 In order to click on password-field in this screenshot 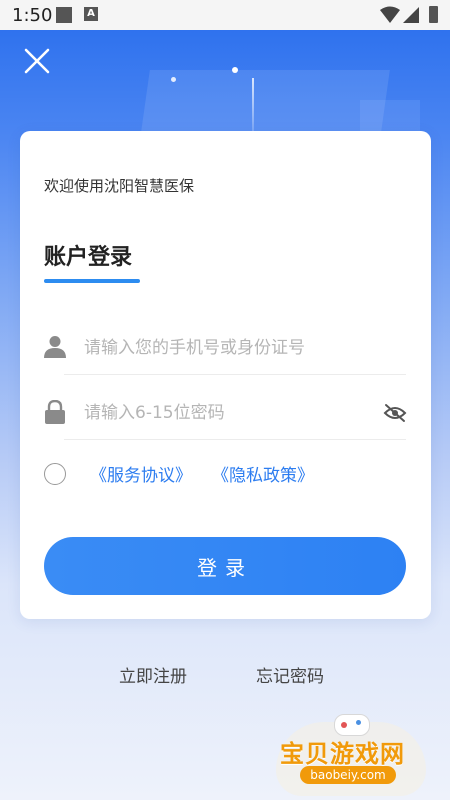, I will do `click(225, 413)`.